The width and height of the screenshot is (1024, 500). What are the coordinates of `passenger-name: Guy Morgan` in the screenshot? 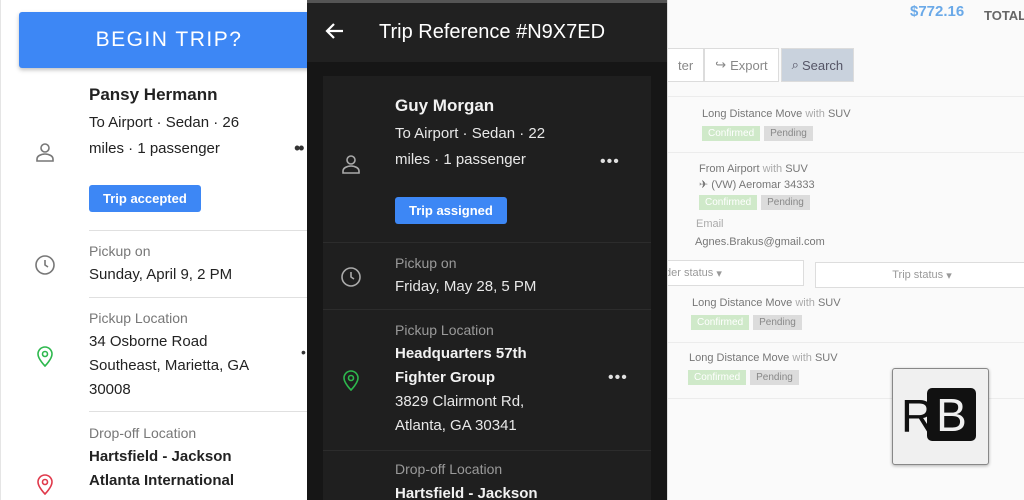 It's located at (445, 105).